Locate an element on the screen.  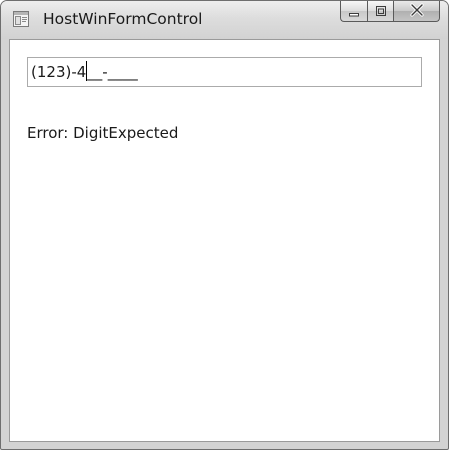
maximize-button is located at coordinates (380, 11).